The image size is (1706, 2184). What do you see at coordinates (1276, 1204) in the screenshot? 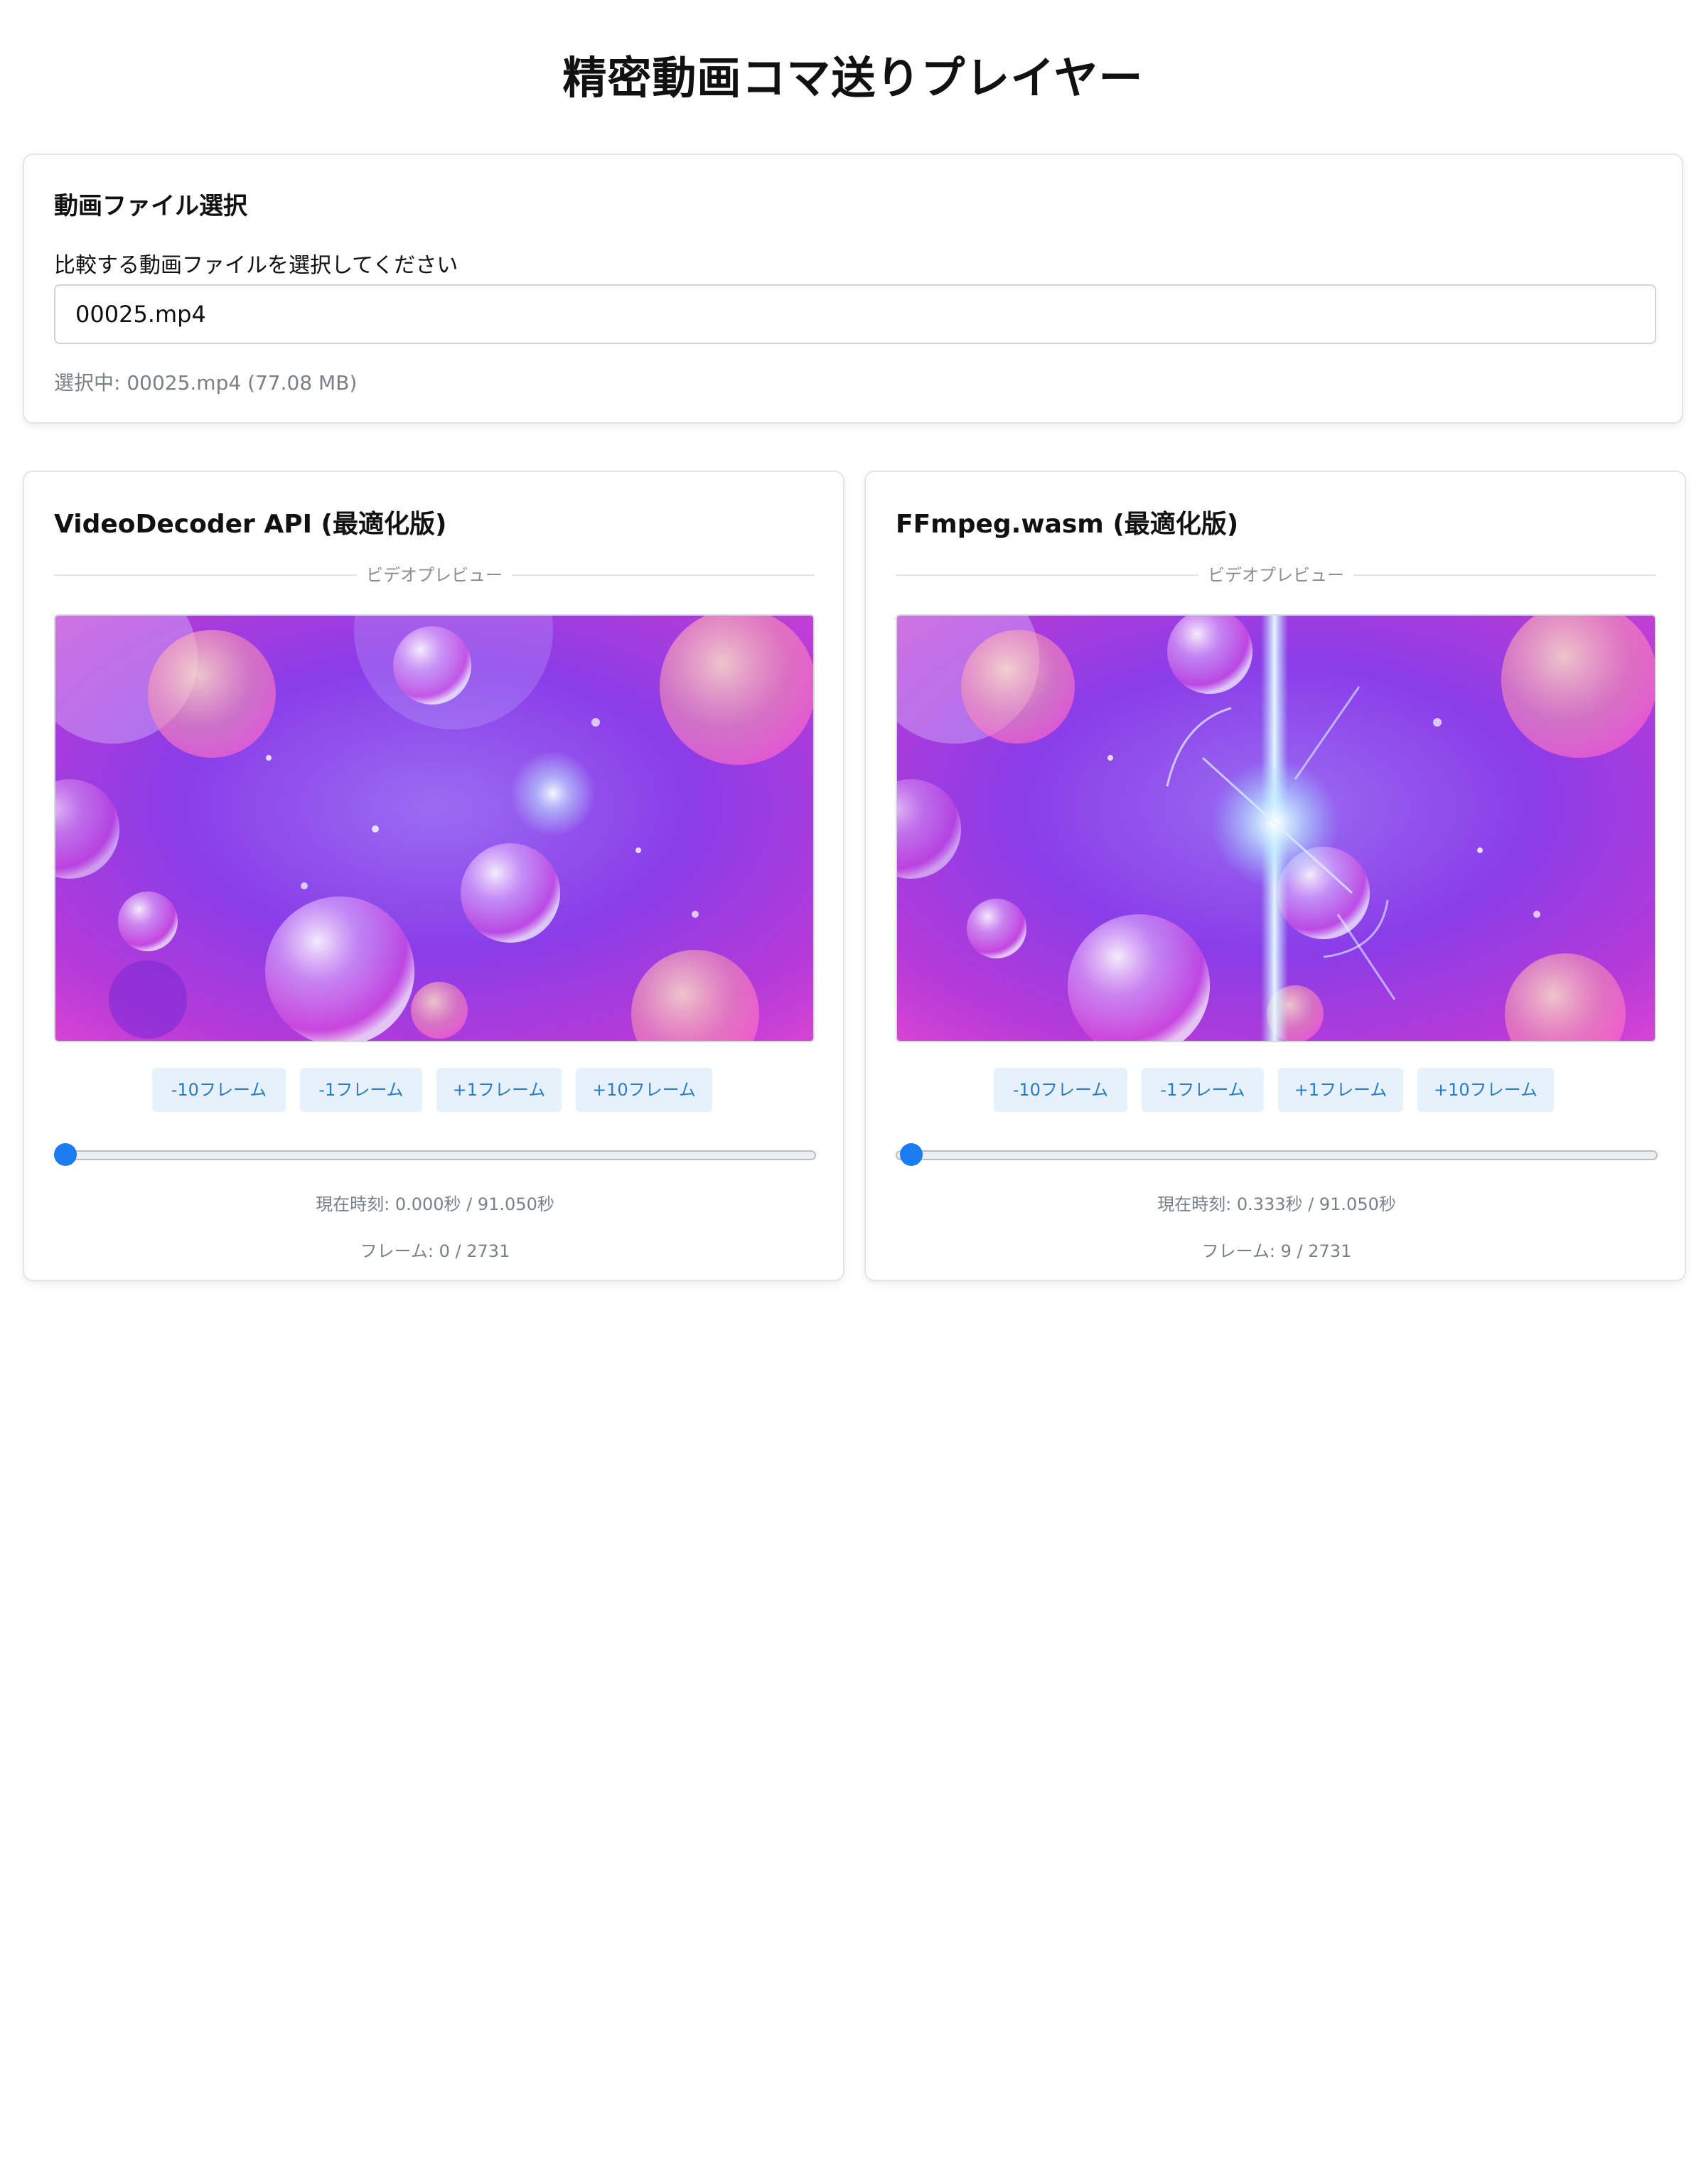
I see `current-time-text: 現在時刻: 0.333秒 / 91.050秒` at bounding box center [1276, 1204].